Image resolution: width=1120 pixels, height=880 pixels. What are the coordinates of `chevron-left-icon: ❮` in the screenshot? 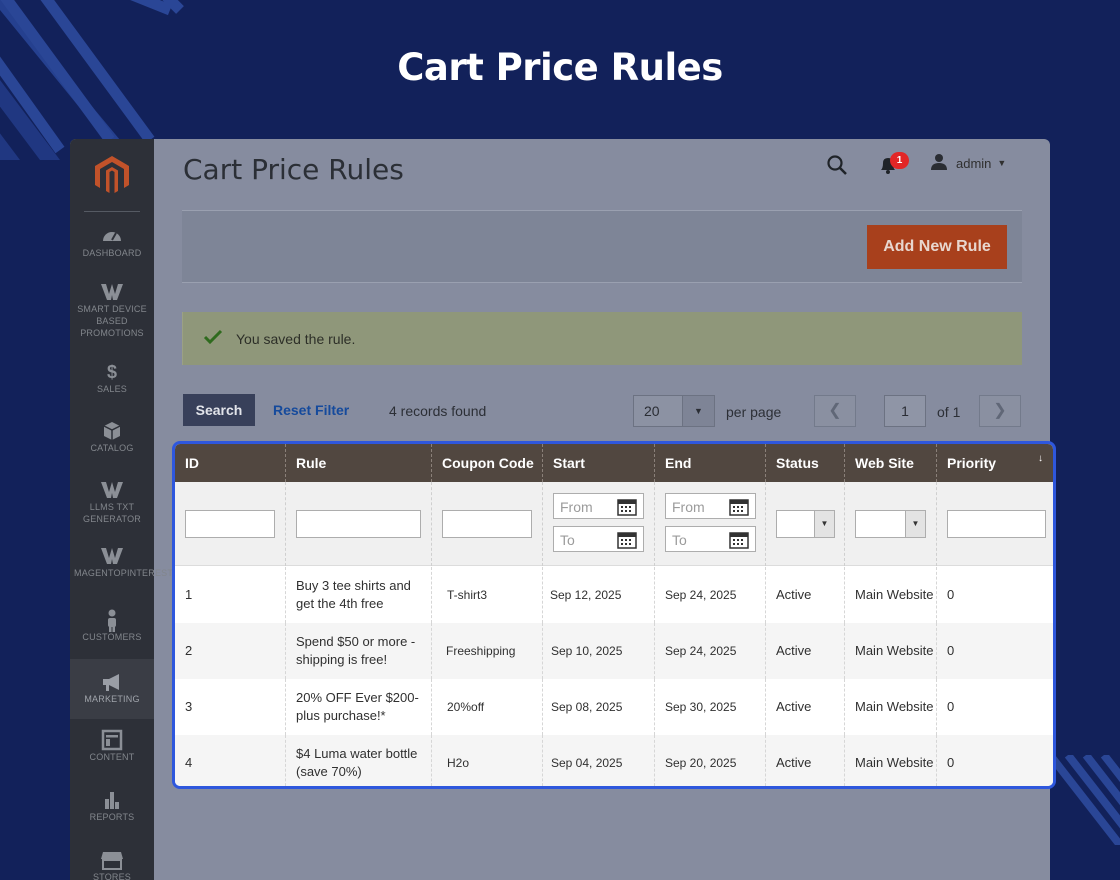 It's located at (835, 410).